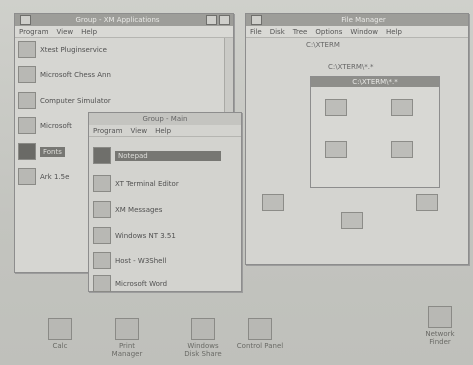  I want to click on program-item-label: Windows NT 3.51, so click(145, 235).